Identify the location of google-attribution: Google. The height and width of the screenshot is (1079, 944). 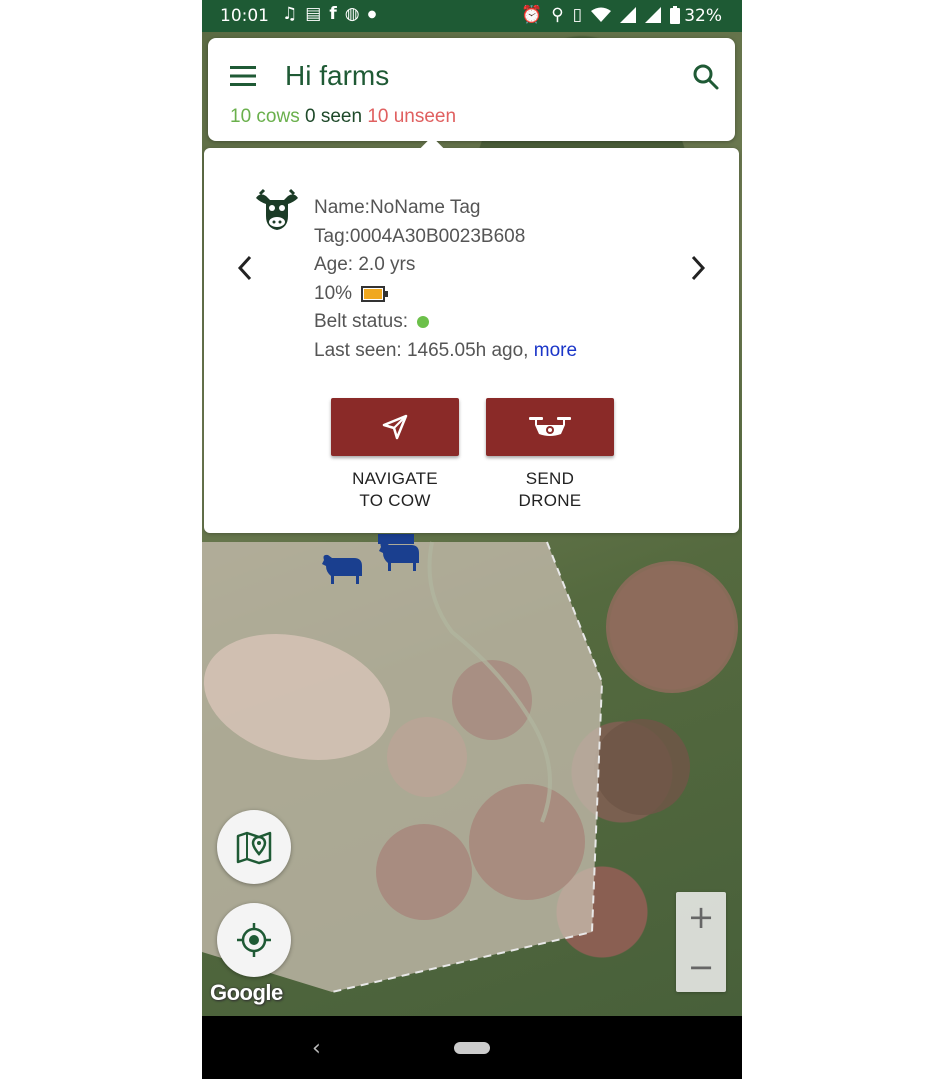
(246, 992).